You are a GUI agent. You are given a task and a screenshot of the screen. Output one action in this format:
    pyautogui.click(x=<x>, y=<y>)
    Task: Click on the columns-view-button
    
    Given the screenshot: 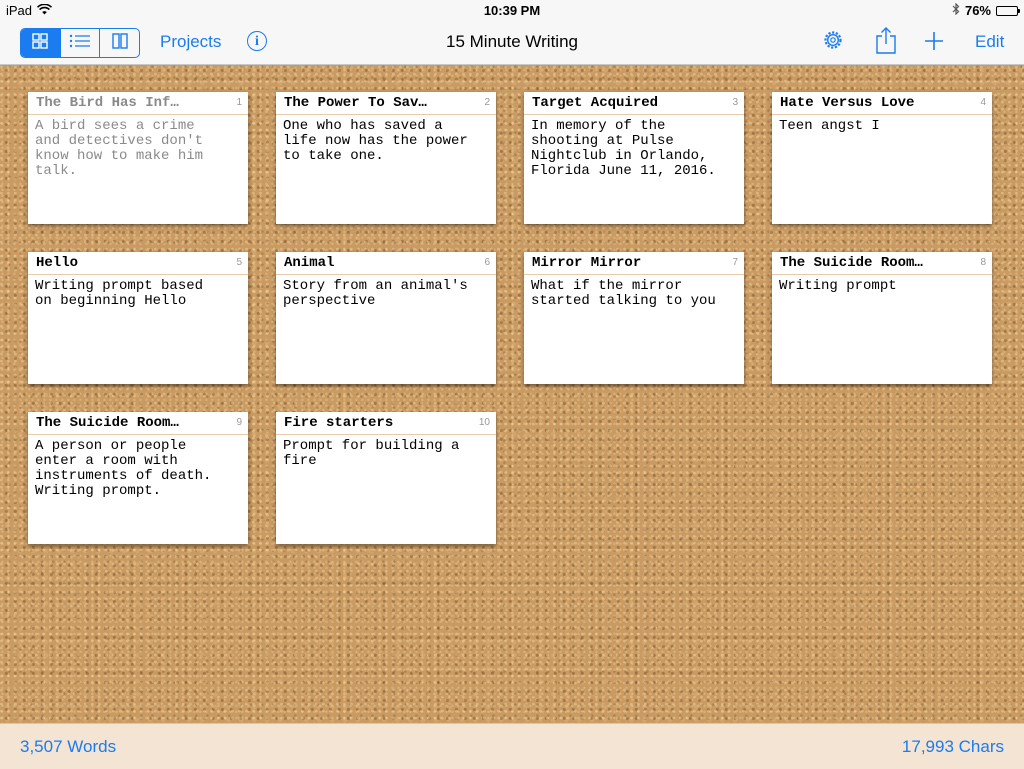 What is the action you would take?
    pyautogui.click(x=119, y=43)
    